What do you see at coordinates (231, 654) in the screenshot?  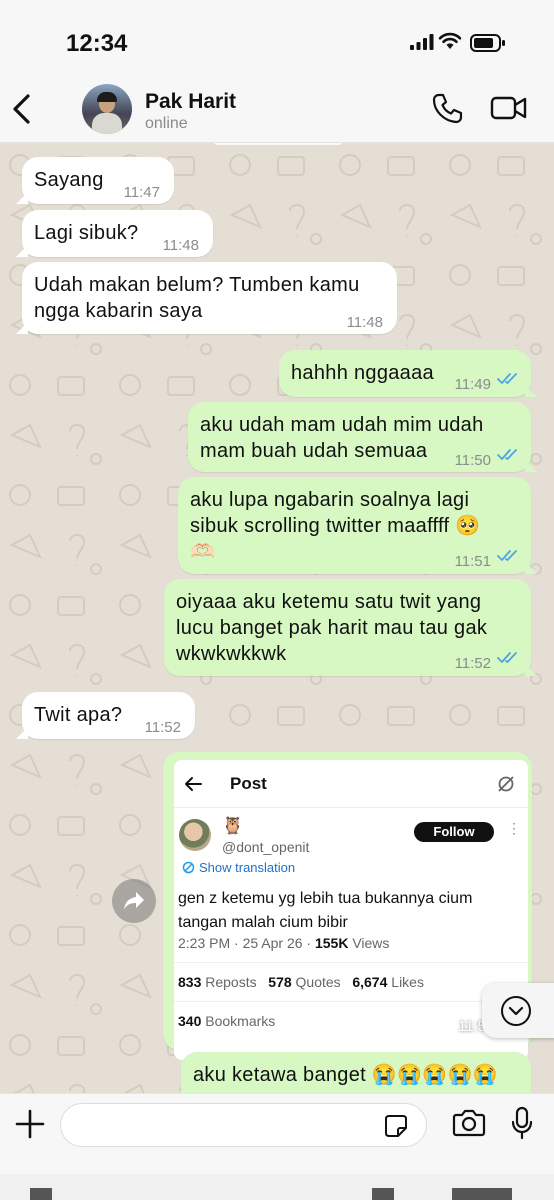 I see `message-line: wkwkwkkwk` at bounding box center [231, 654].